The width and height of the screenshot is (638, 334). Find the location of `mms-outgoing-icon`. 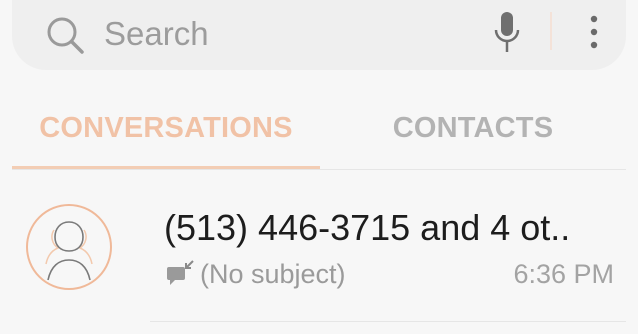

mms-outgoing-icon is located at coordinates (180, 272).